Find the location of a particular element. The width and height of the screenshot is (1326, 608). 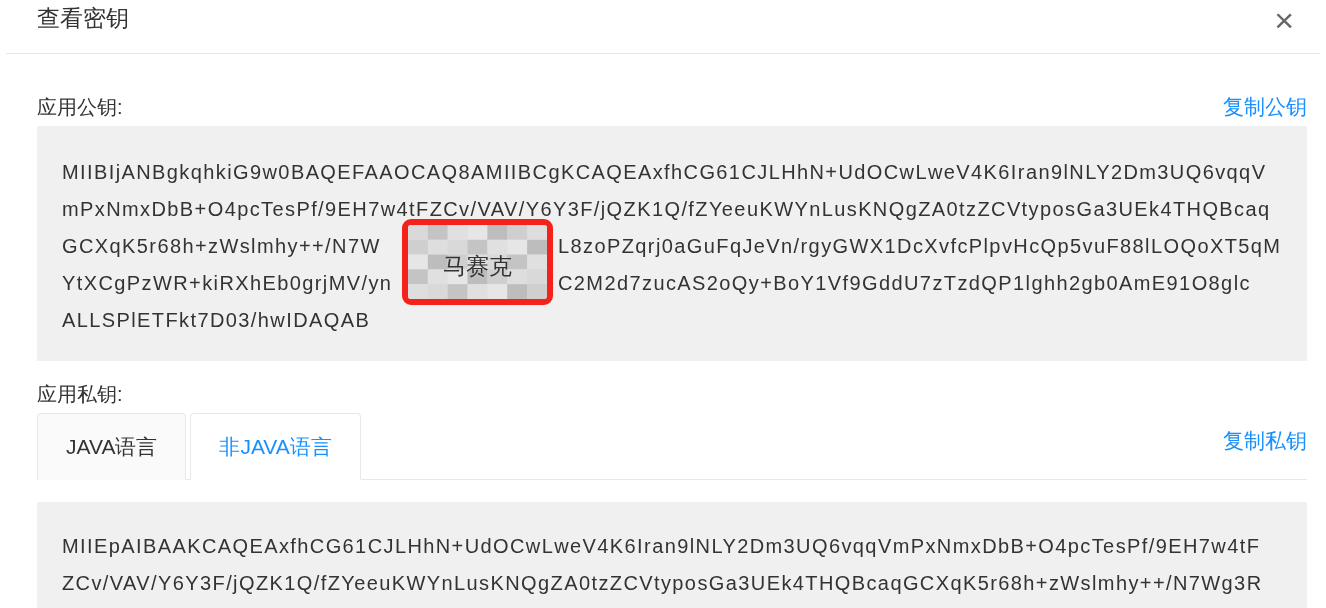

key-text: C2M2d7zucAS2oQy+BoY1Vf9GddU7zTzdQP1lghh2gb0AmE91O8glc is located at coordinates (904, 283).